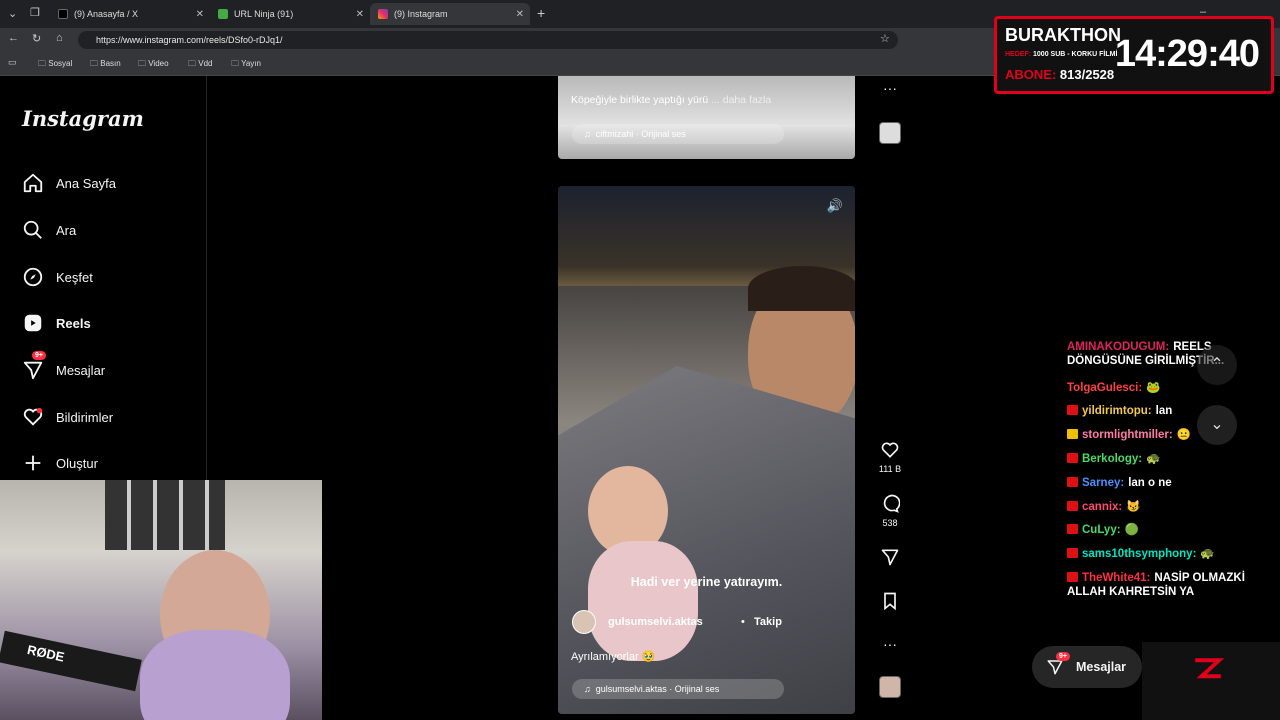 The image size is (1280, 720). What do you see at coordinates (741, 100) in the screenshot?
I see `more-link: ... daha fazla` at bounding box center [741, 100].